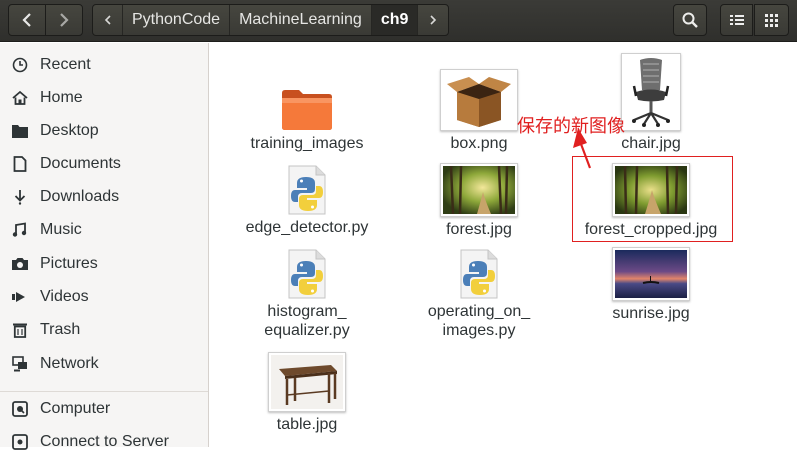 This screenshot has height=457, width=797. I want to click on sidebar-item-connect-to-server: Connect to Server, so click(104, 442).